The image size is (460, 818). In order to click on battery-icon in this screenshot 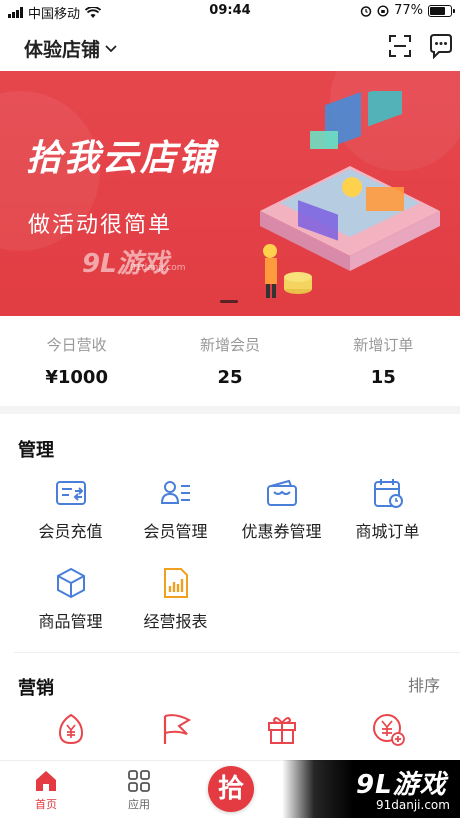, I will do `click(441, 10)`.